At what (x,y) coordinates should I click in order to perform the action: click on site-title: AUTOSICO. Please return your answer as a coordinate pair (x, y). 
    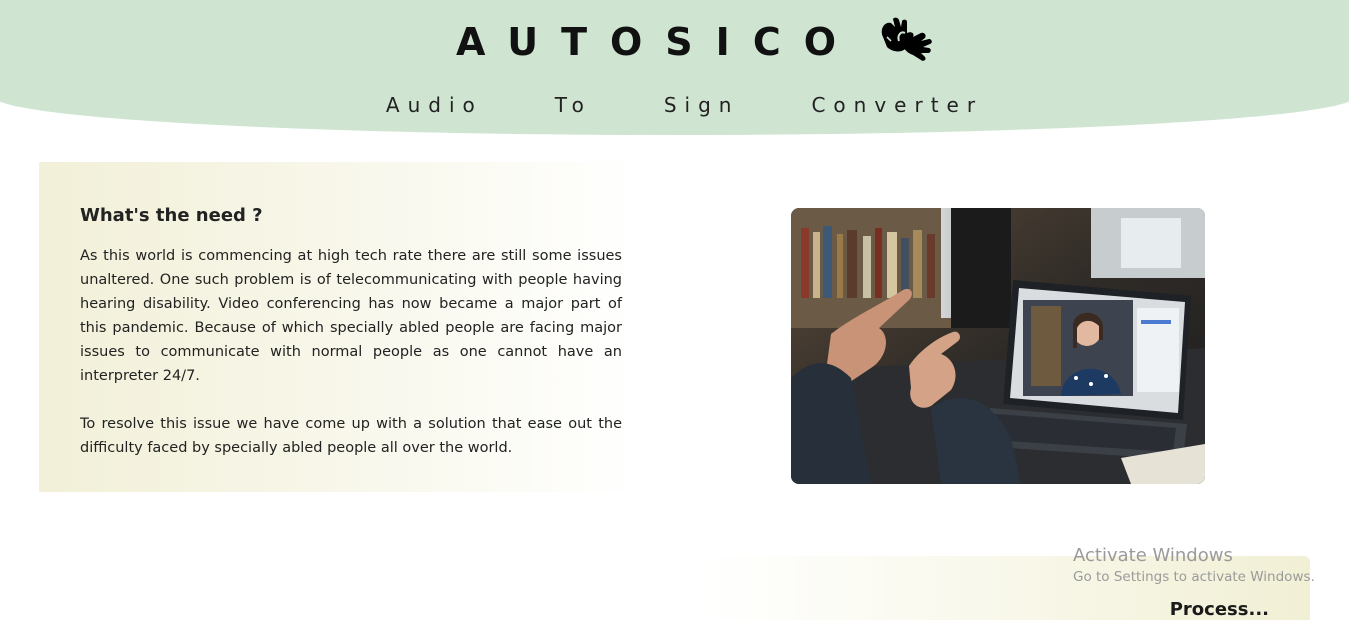
    Looking at the image, I should click on (657, 42).